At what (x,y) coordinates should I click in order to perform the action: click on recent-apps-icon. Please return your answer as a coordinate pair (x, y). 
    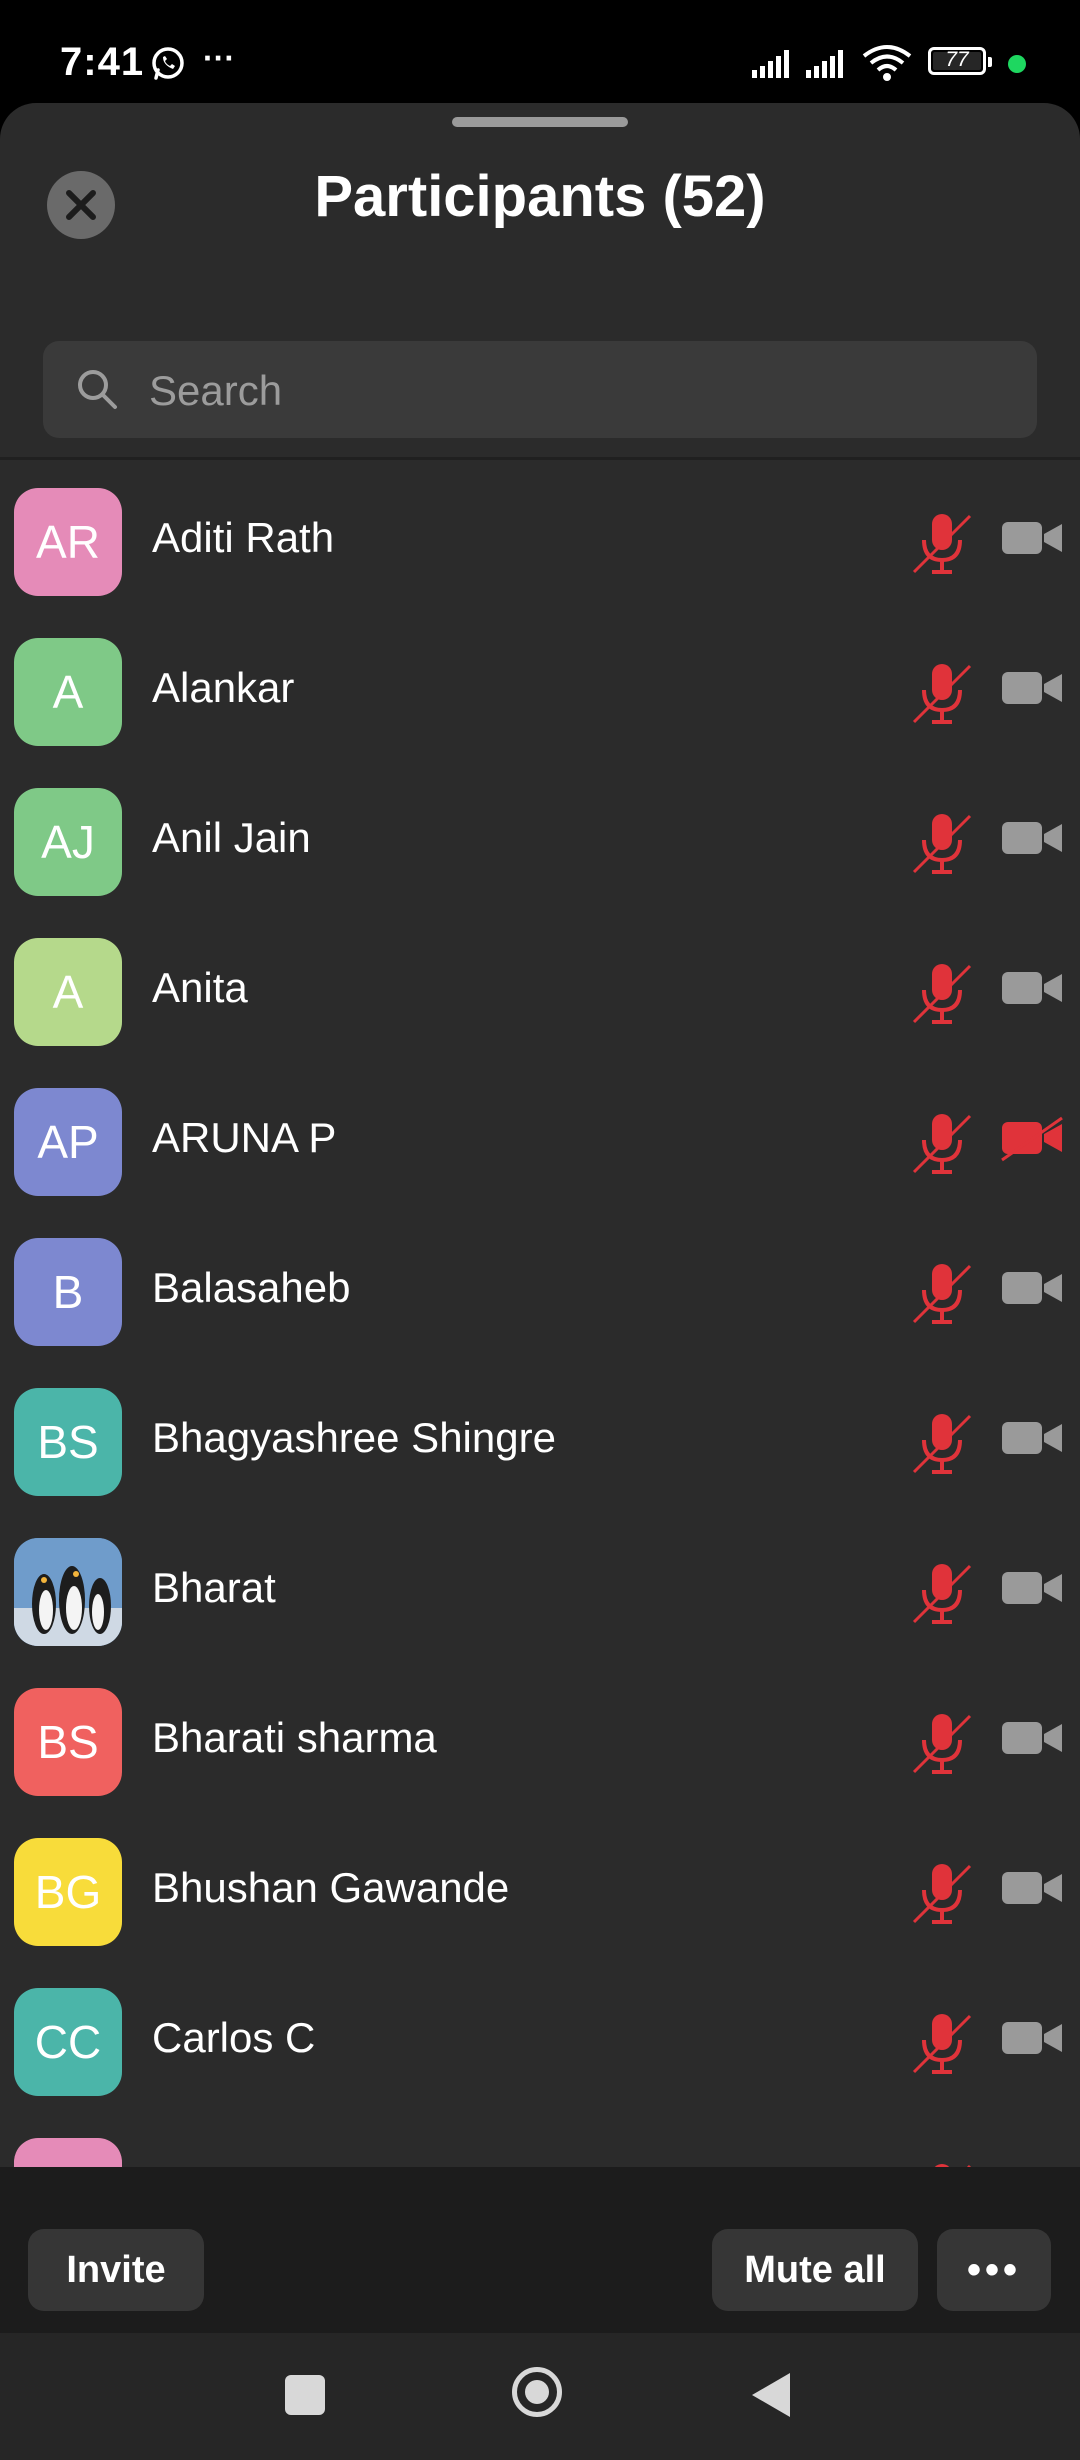
    Looking at the image, I should click on (305, 2395).